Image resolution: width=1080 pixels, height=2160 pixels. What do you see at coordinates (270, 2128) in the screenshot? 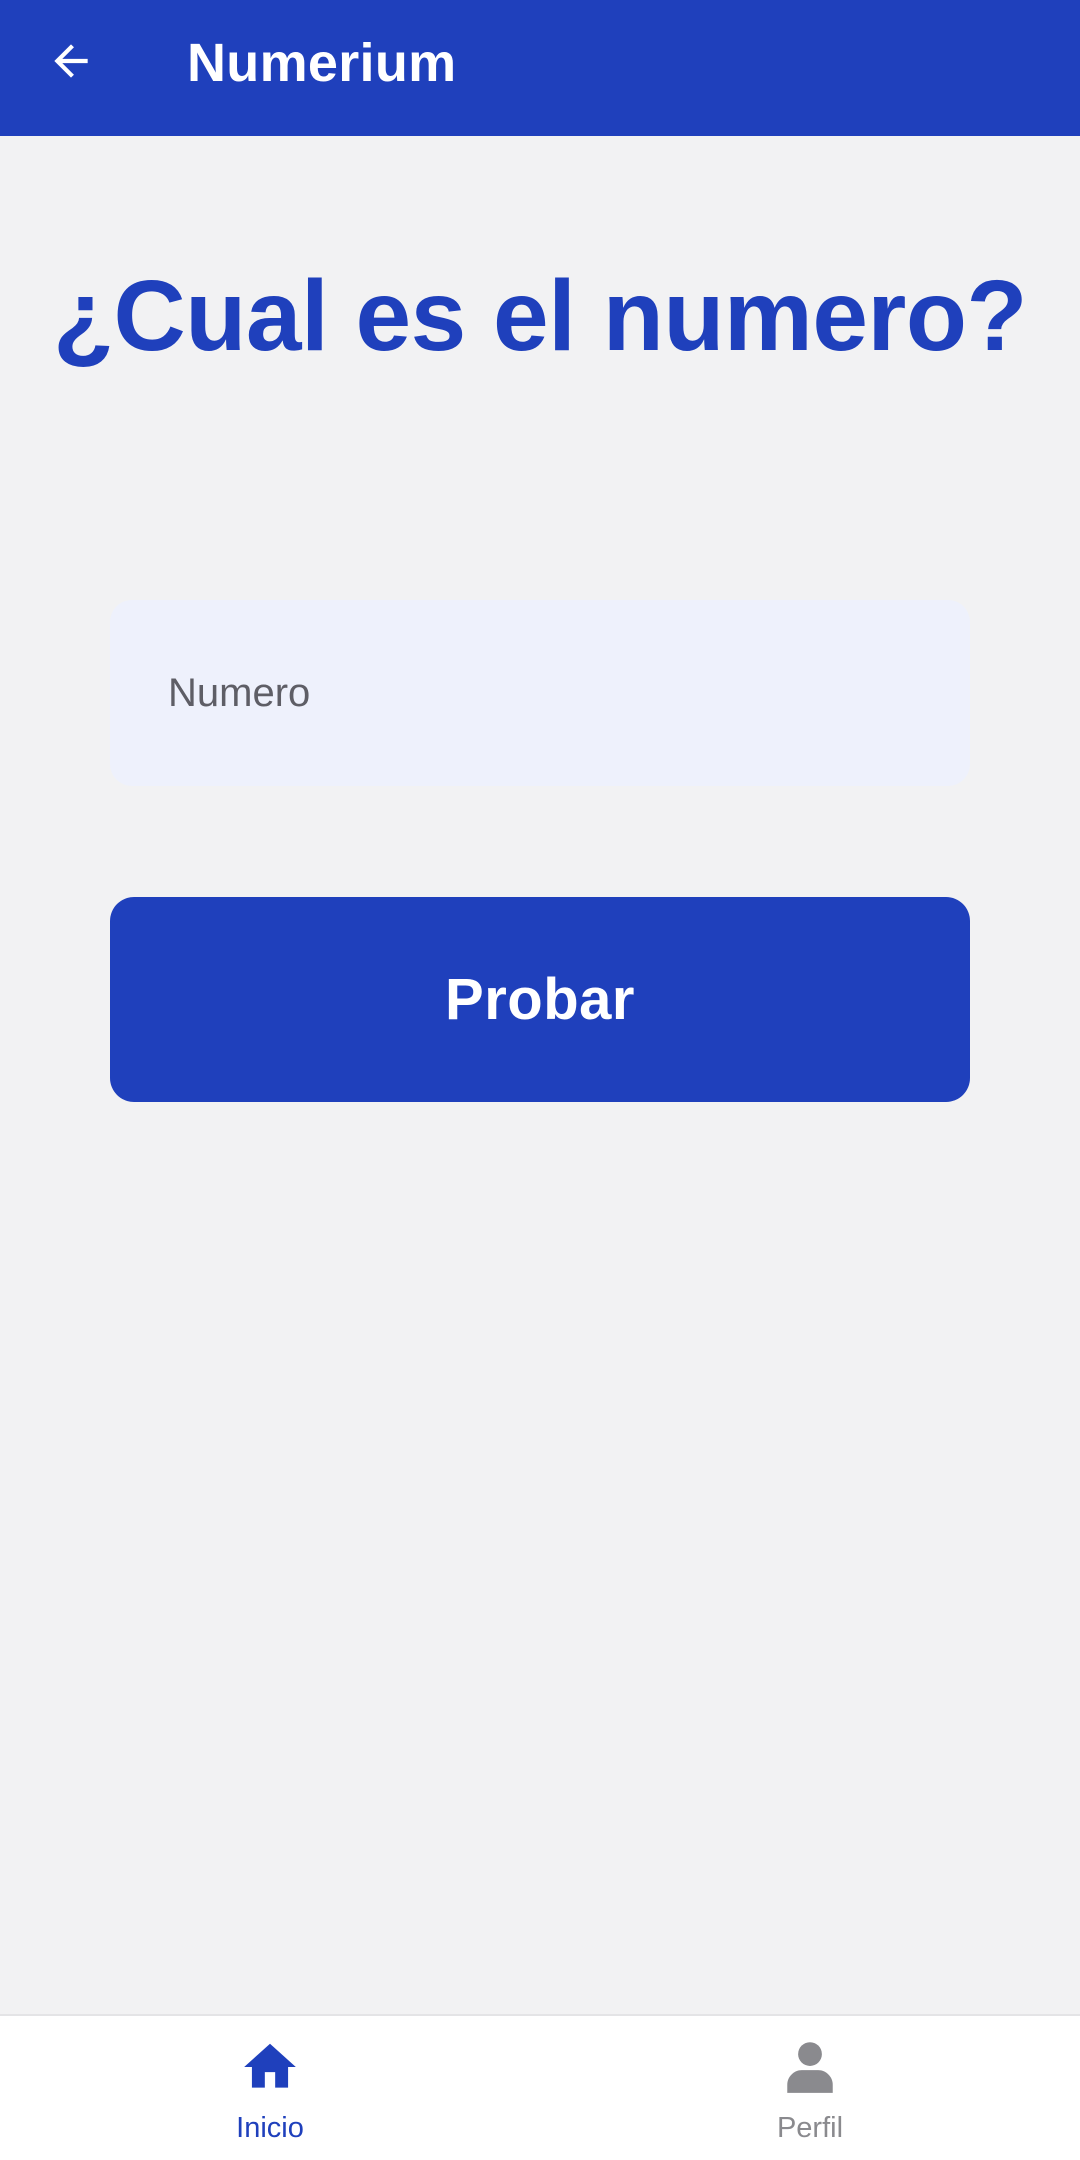
I see `nav-label-inicio: Inicio` at bounding box center [270, 2128].